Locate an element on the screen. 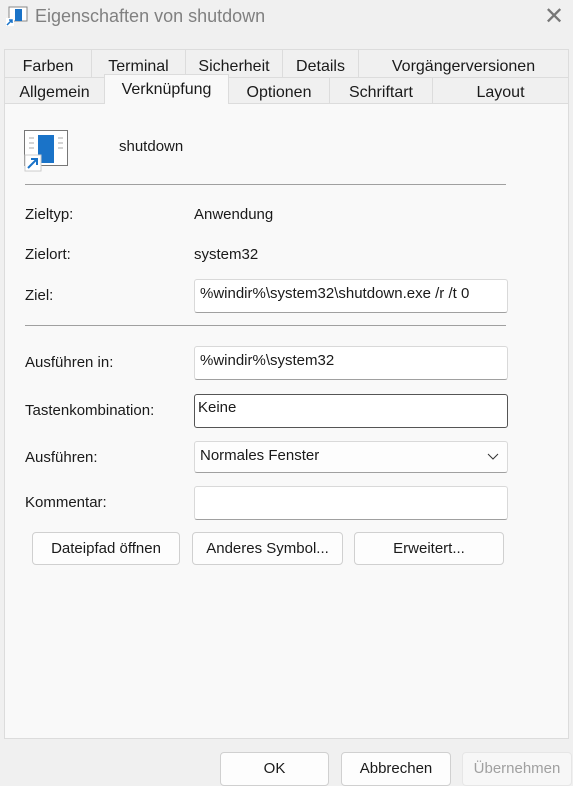 The width and height of the screenshot is (573, 786). ausfuehren-label: Ausführen: is located at coordinates (61, 457).